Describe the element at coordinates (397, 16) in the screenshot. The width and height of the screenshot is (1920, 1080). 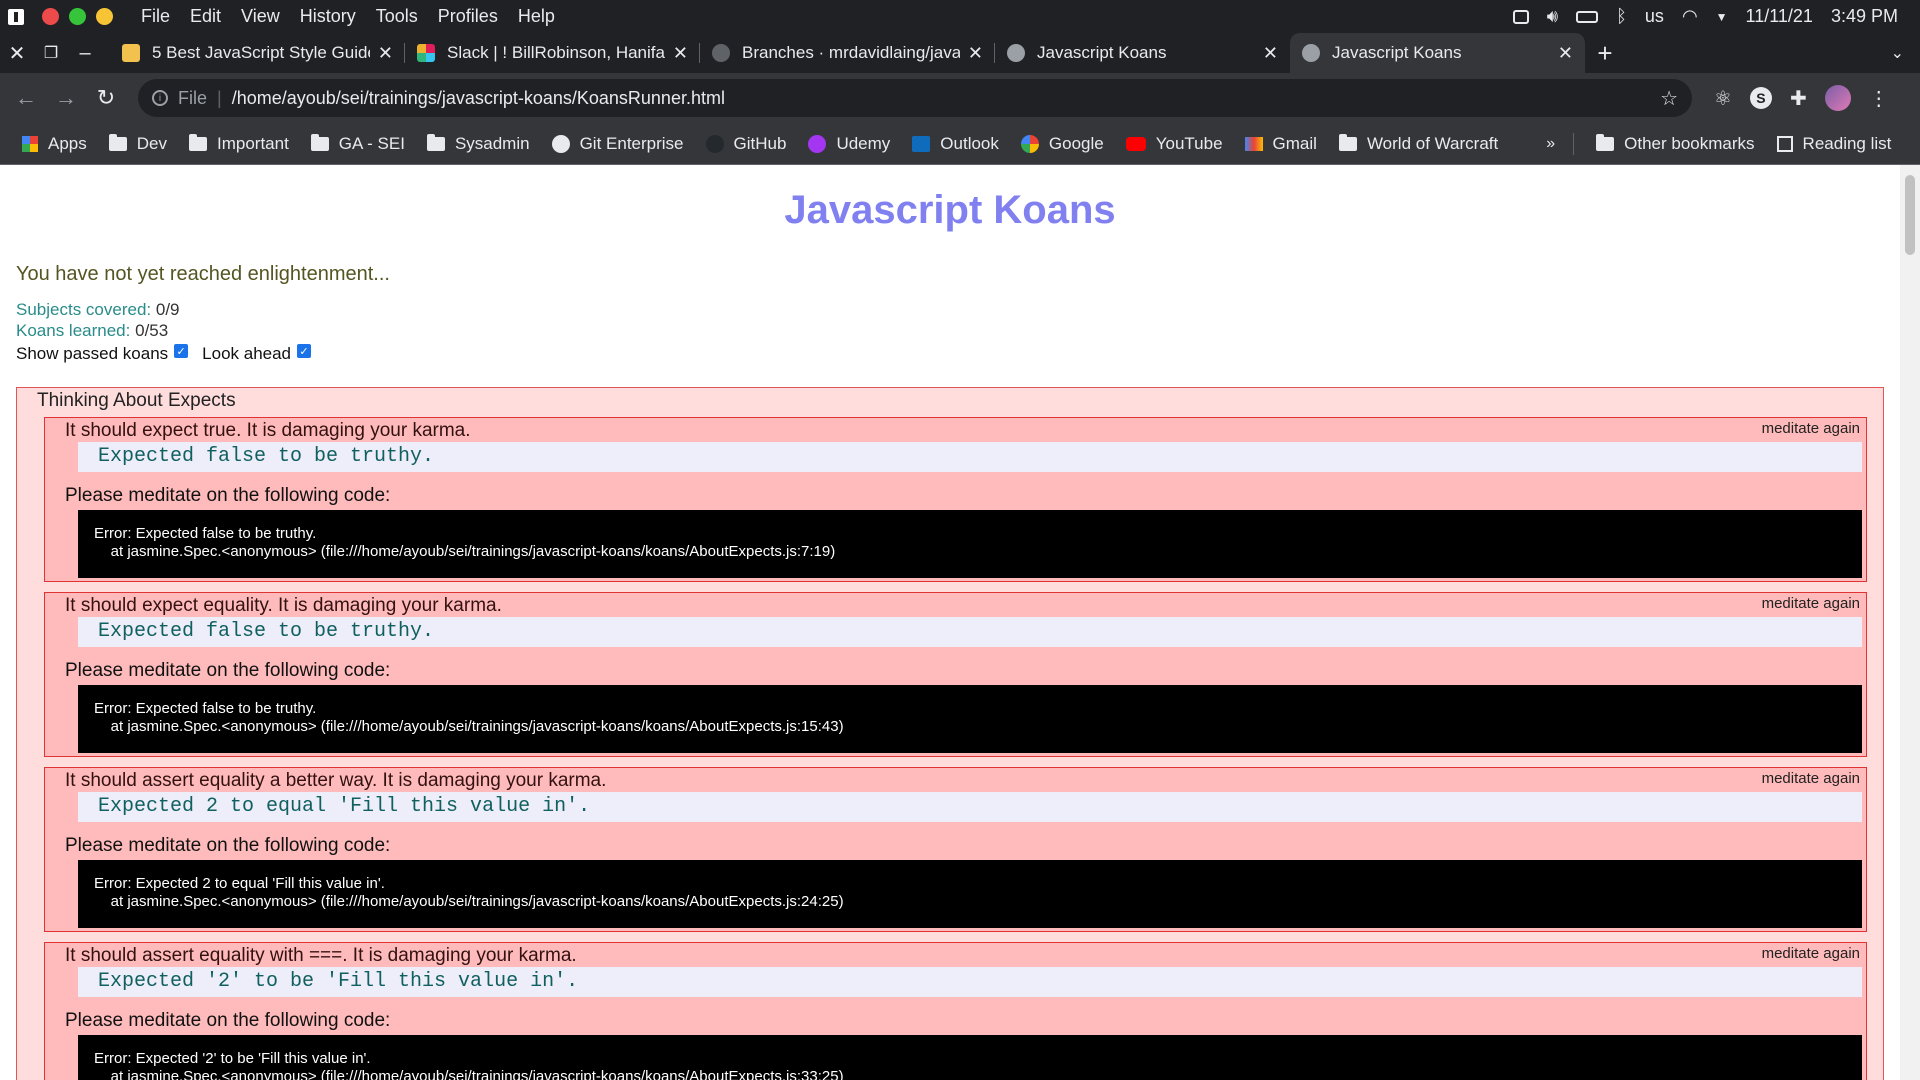
I see `menu-tools: Tools` at that location.